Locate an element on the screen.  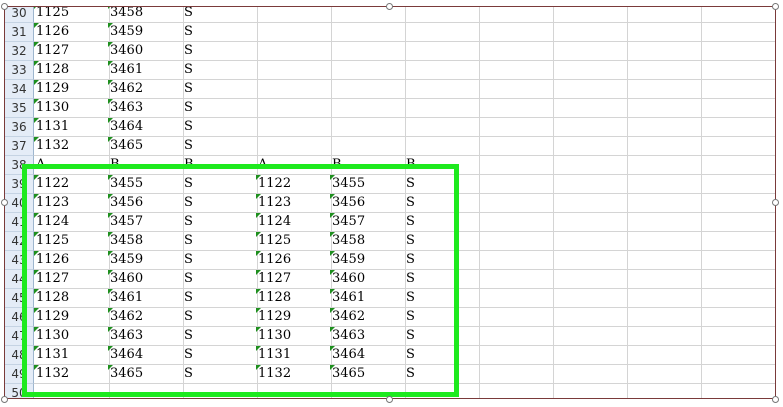
row-header: 37 is located at coordinates (19, 146).